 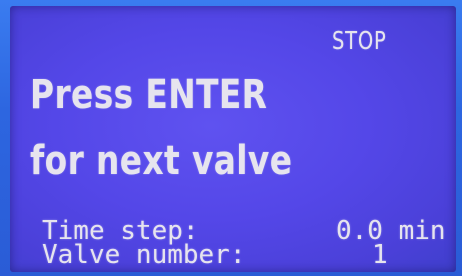 I want to click on valve-number-label: Valve number:, so click(x=144, y=255).